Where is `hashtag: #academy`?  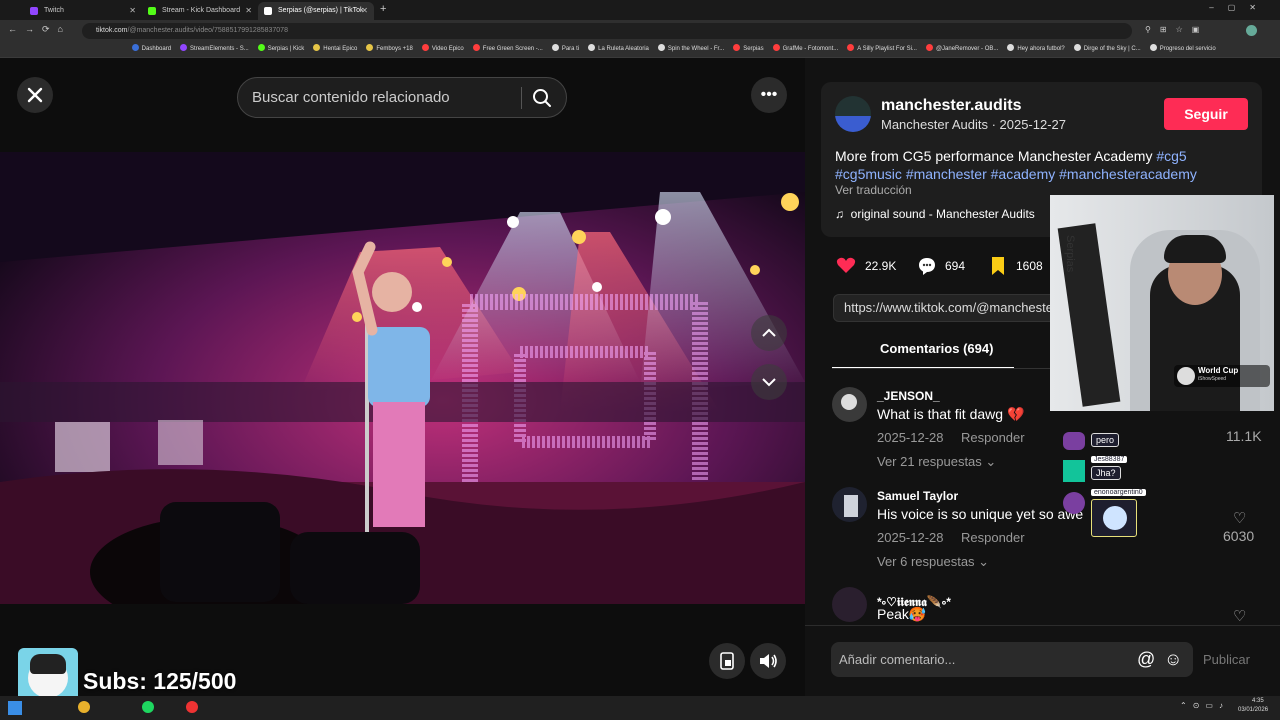
hashtag: #academy is located at coordinates (1023, 174).